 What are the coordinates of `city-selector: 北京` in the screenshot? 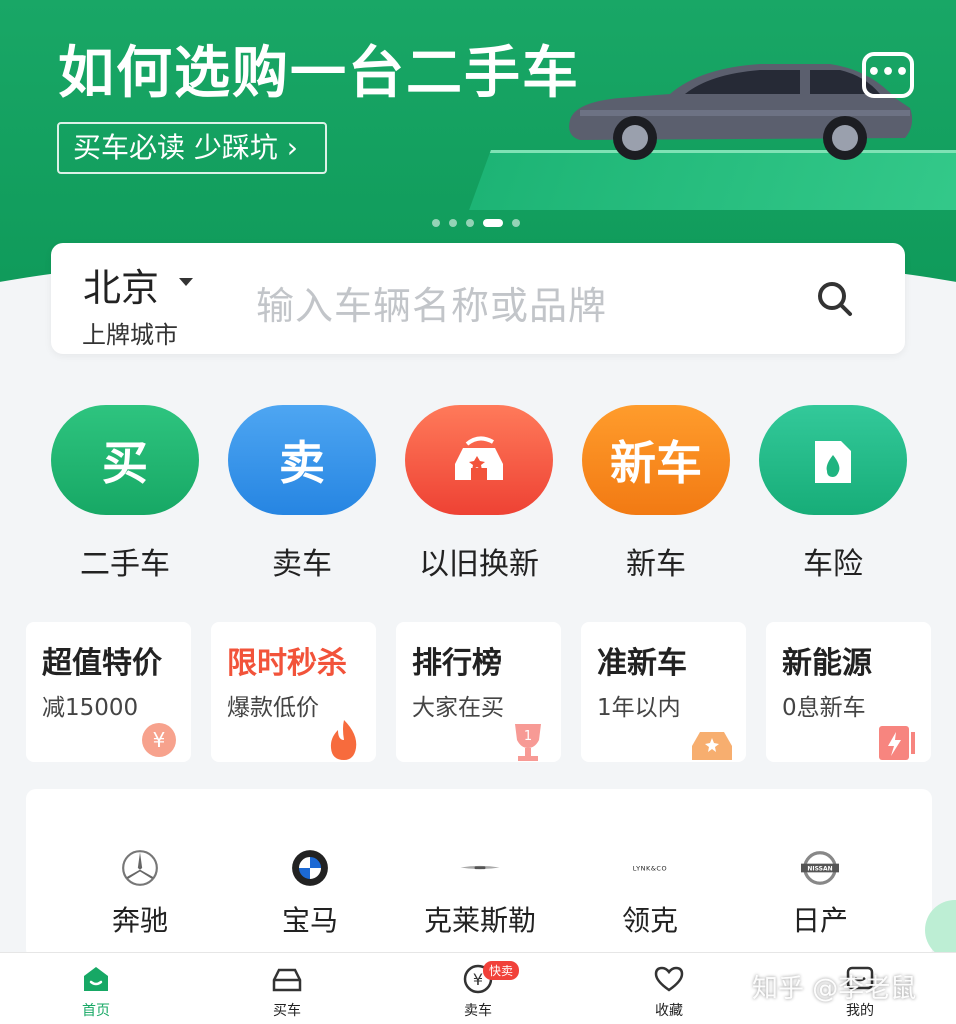 It's located at (121, 284).